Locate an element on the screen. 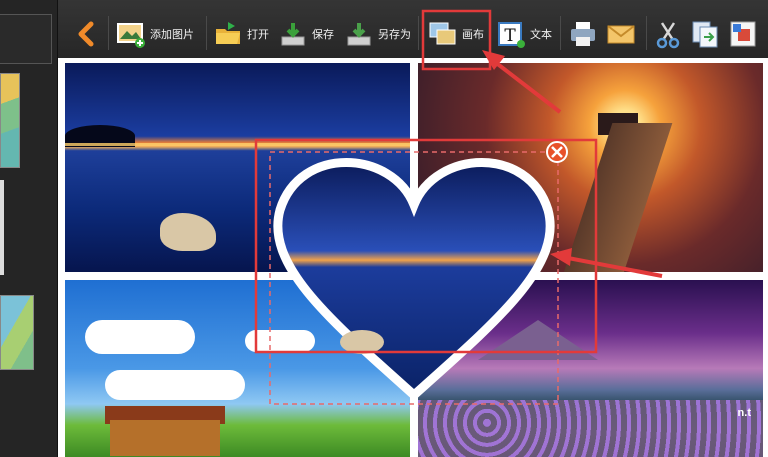 Image resolution: width=768 pixels, height=457 pixels. panel-header-box is located at coordinates (26, 39).